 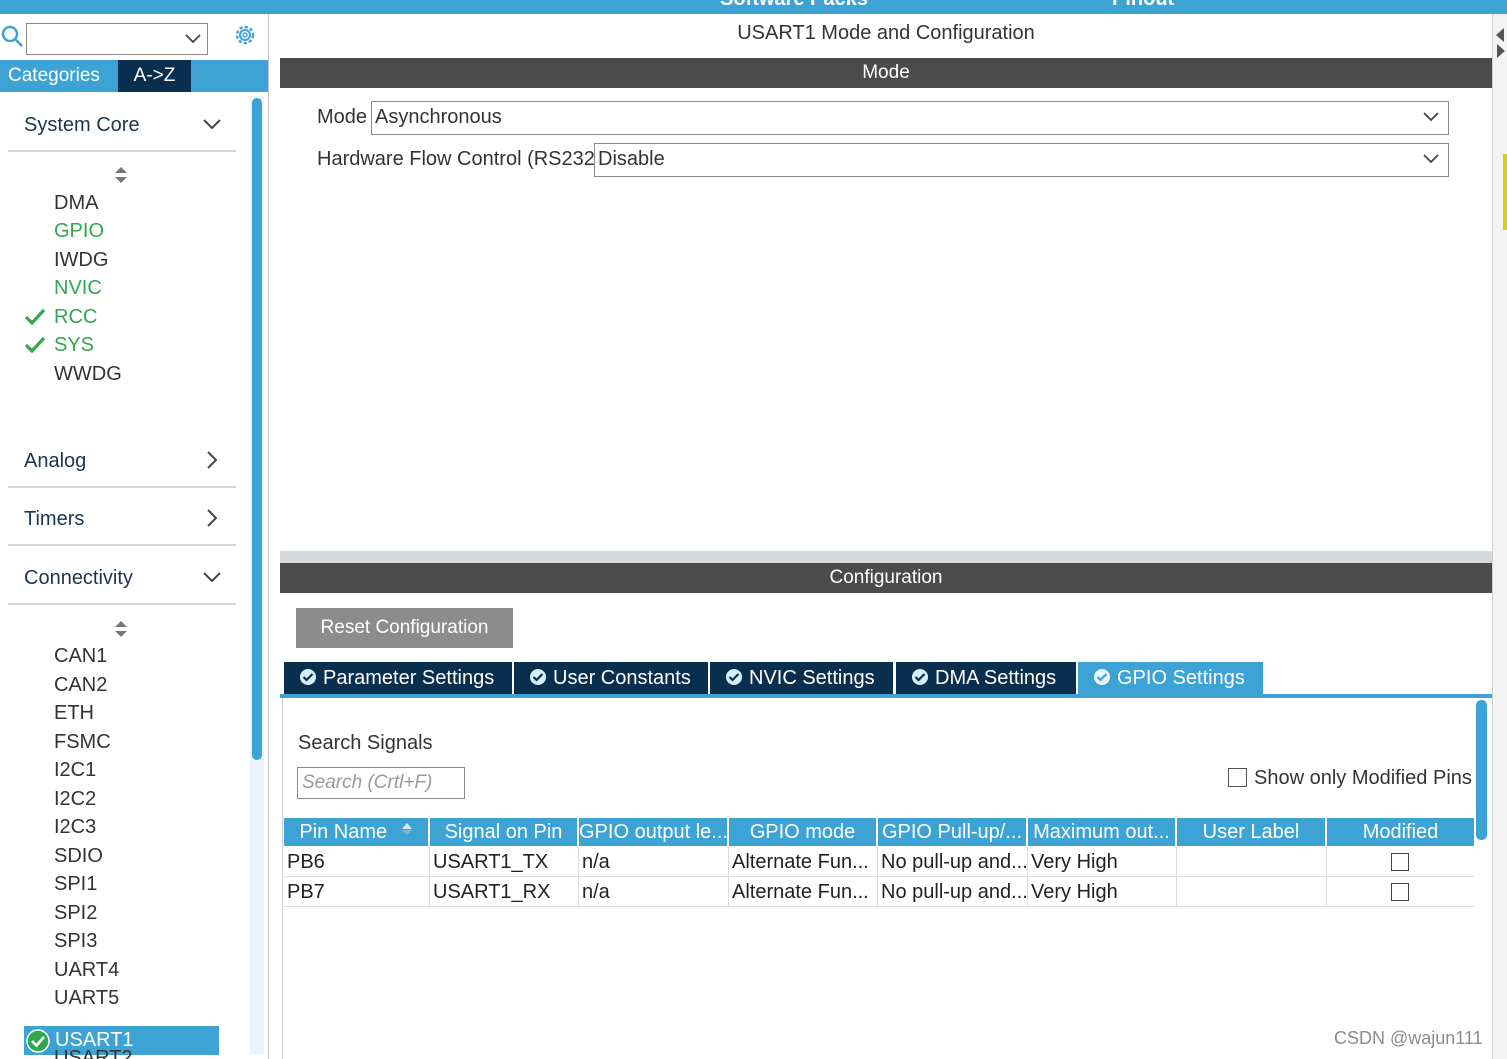 What do you see at coordinates (803, 832) in the screenshot?
I see `column-header-gpio-mode: GPIO mode` at bounding box center [803, 832].